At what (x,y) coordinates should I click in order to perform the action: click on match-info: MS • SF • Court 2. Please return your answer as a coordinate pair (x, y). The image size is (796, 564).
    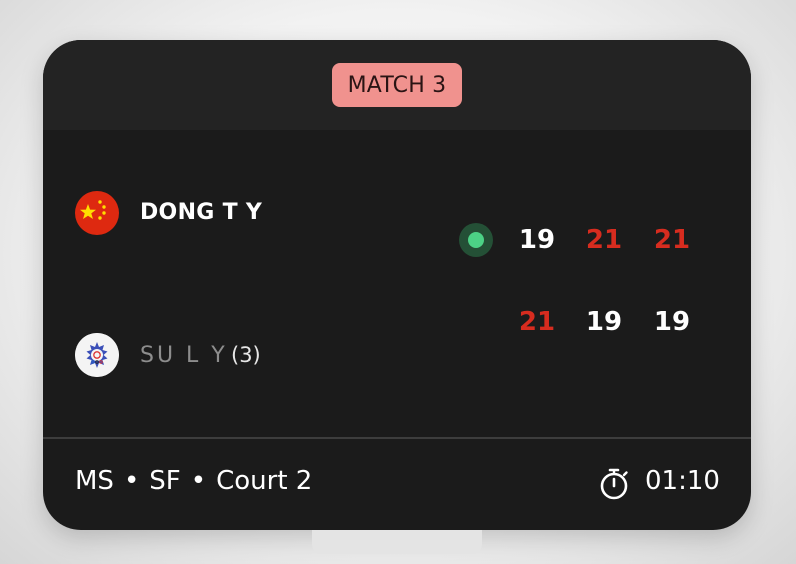
    Looking at the image, I should click on (193, 481).